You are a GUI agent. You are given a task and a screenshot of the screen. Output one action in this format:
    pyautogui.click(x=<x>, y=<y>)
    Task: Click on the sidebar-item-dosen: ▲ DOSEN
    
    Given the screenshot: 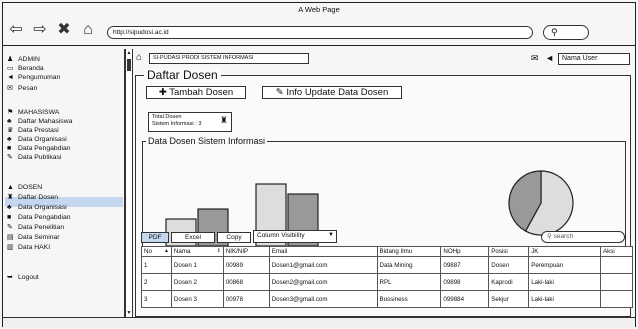 What is the action you would take?
    pyautogui.click(x=24, y=187)
    